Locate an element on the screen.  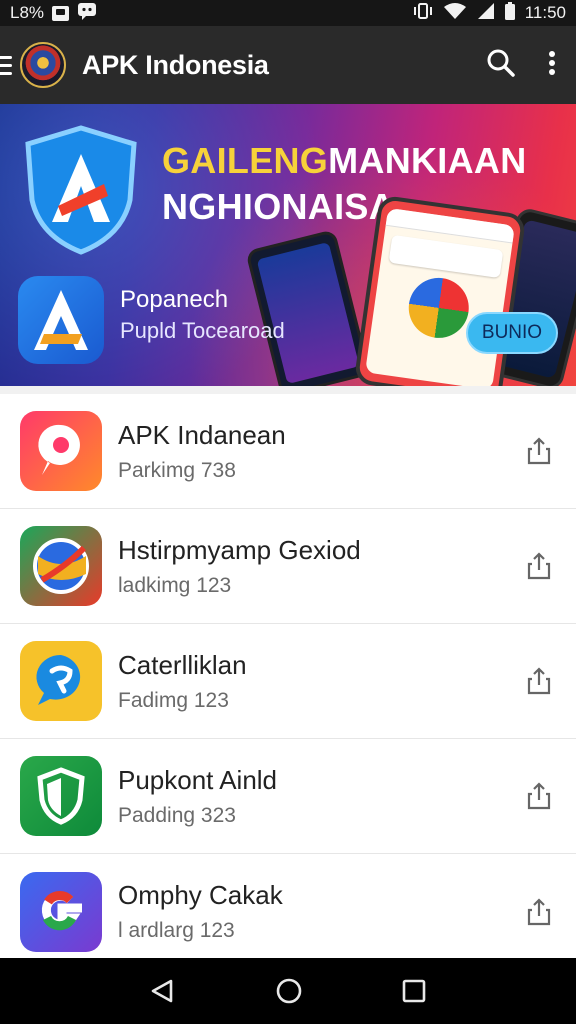
promo-title: Popanech is located at coordinates (174, 299).